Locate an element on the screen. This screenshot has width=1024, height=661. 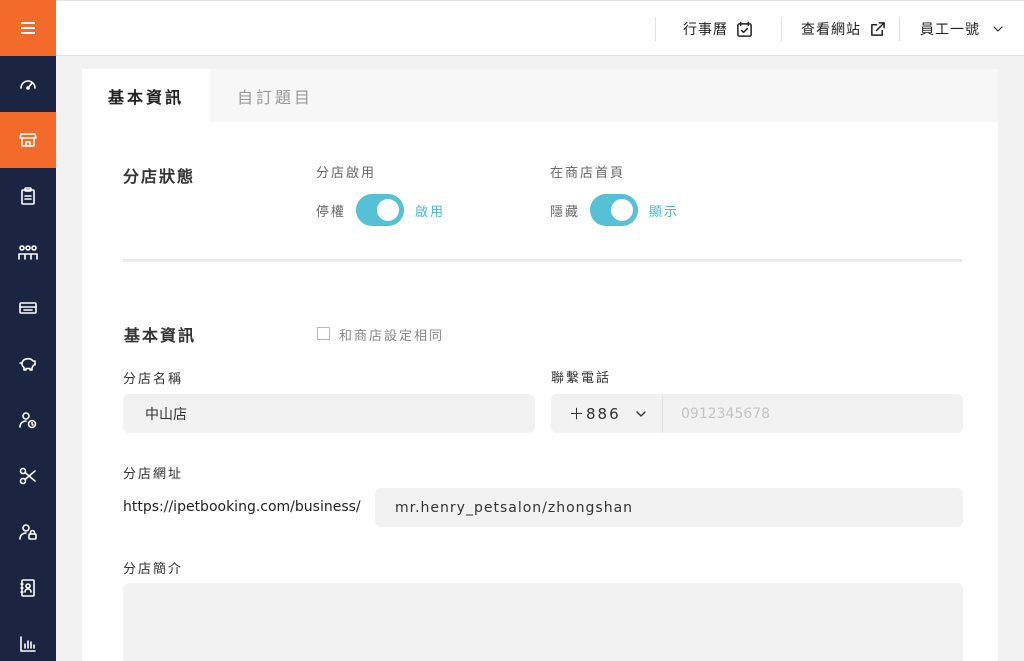
user-lock-icon is located at coordinates (28, 532).